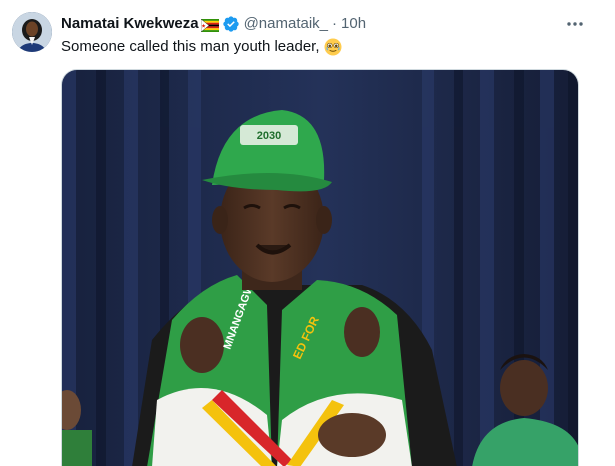  I want to click on tweet-text-content: Someone called this man youth leader,, so click(190, 46).